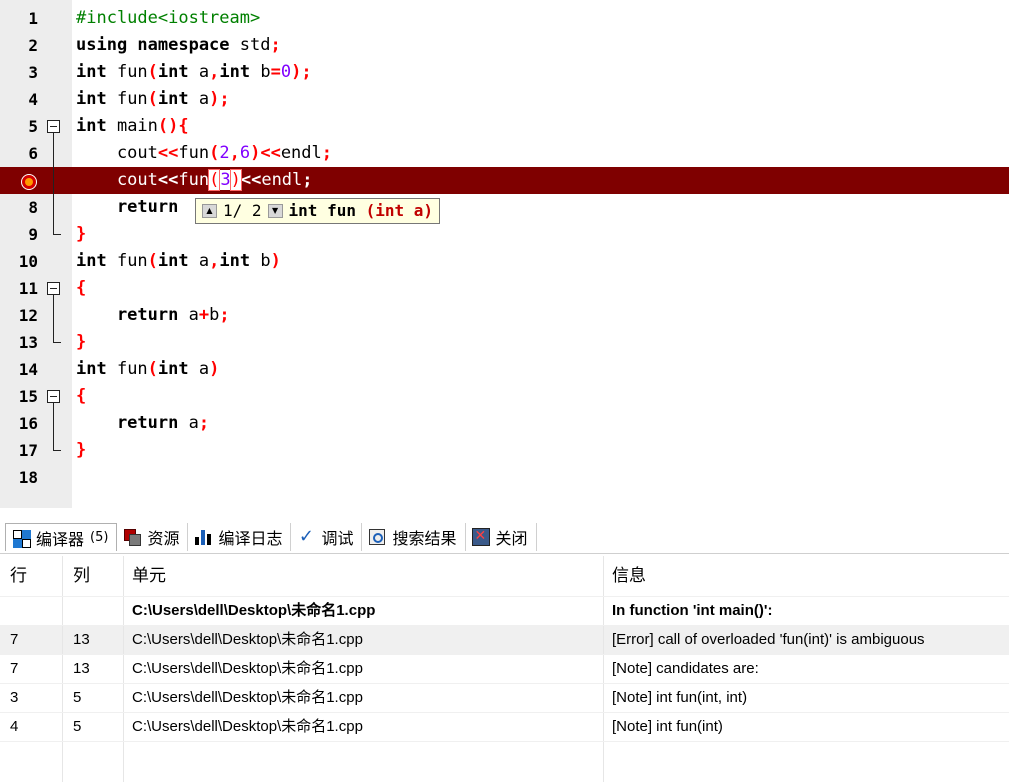 This screenshot has width=1009, height=782. I want to click on tab-label: 资源, so click(163, 538).